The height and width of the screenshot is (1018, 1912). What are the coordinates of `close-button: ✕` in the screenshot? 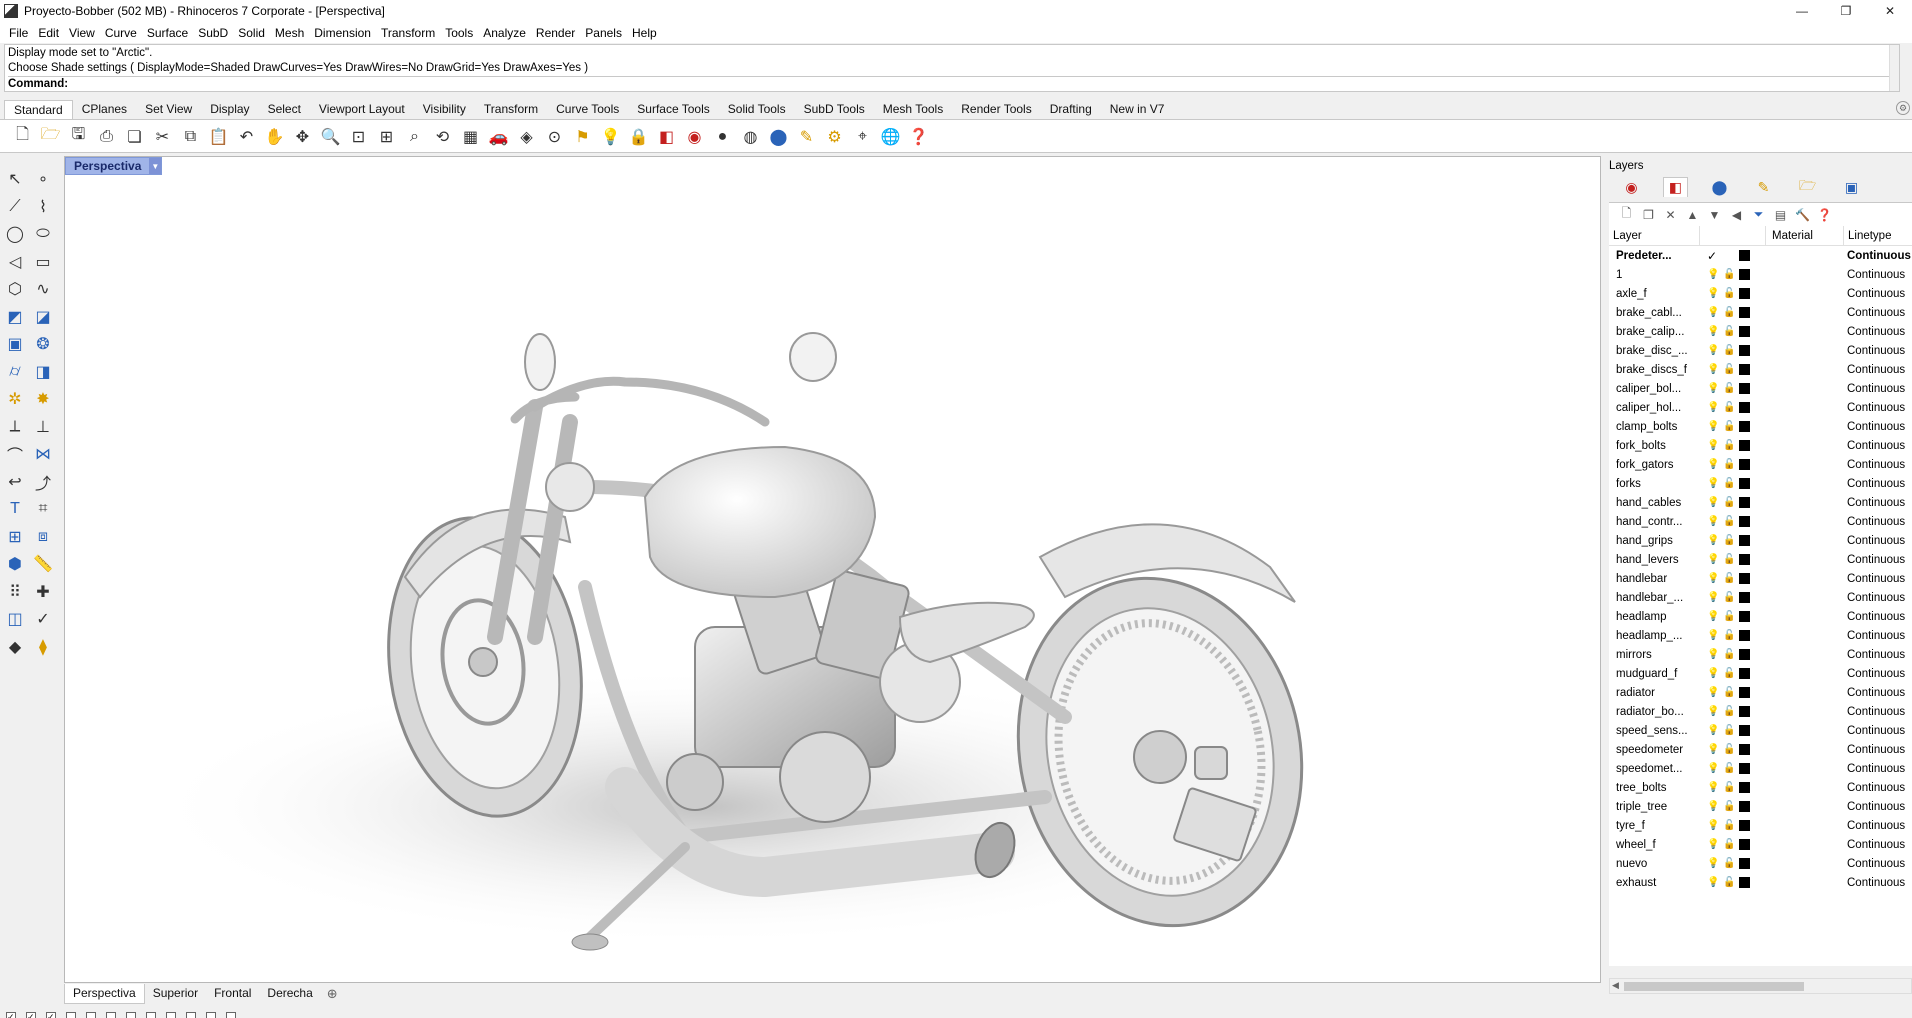 It's located at (1890, 11).